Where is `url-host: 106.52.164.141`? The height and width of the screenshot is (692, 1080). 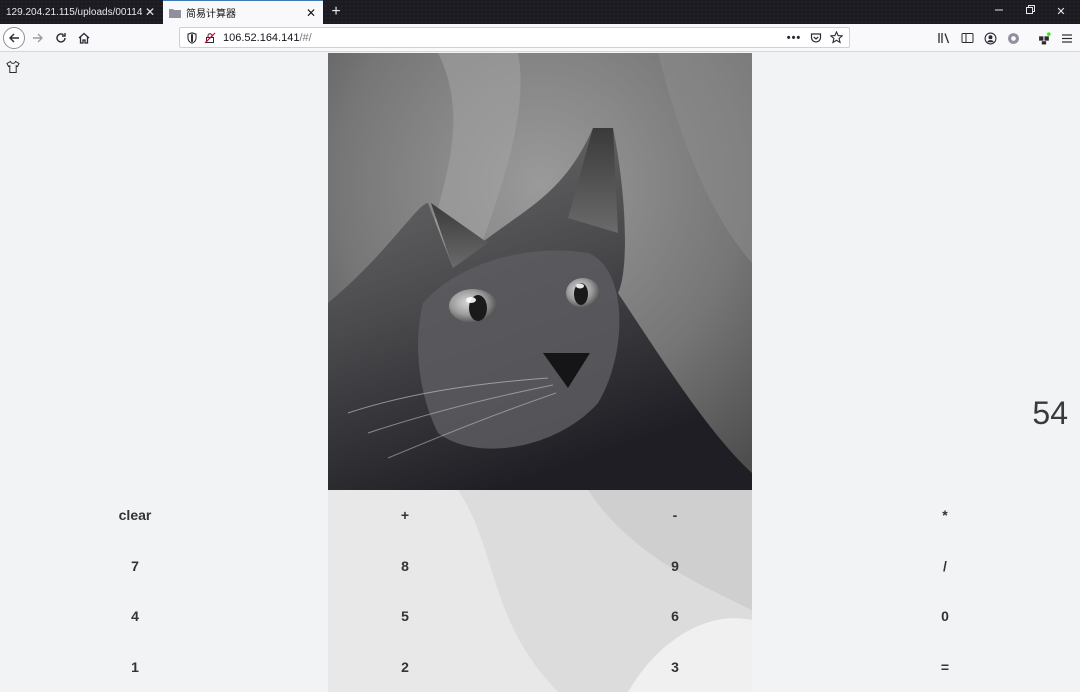 url-host: 106.52.164.141 is located at coordinates (261, 37).